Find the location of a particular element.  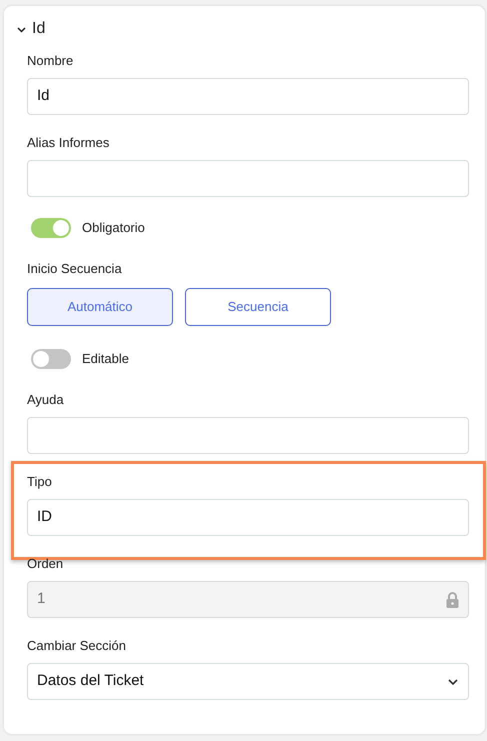

option-button: Secuencia is located at coordinates (258, 307).